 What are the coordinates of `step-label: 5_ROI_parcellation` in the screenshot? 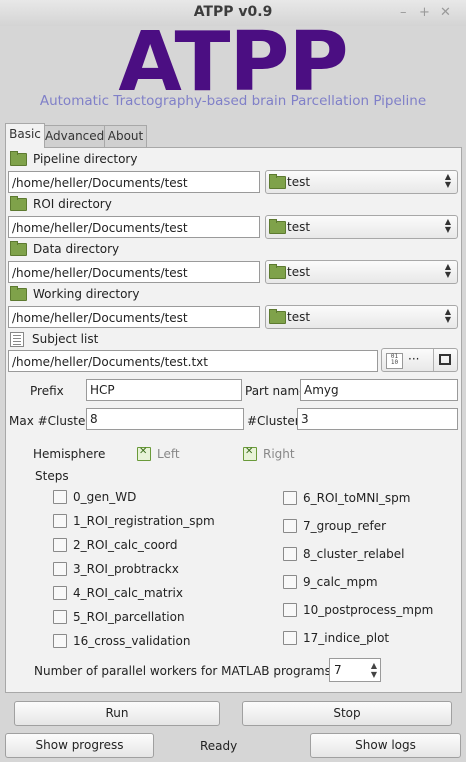 It's located at (129, 617).